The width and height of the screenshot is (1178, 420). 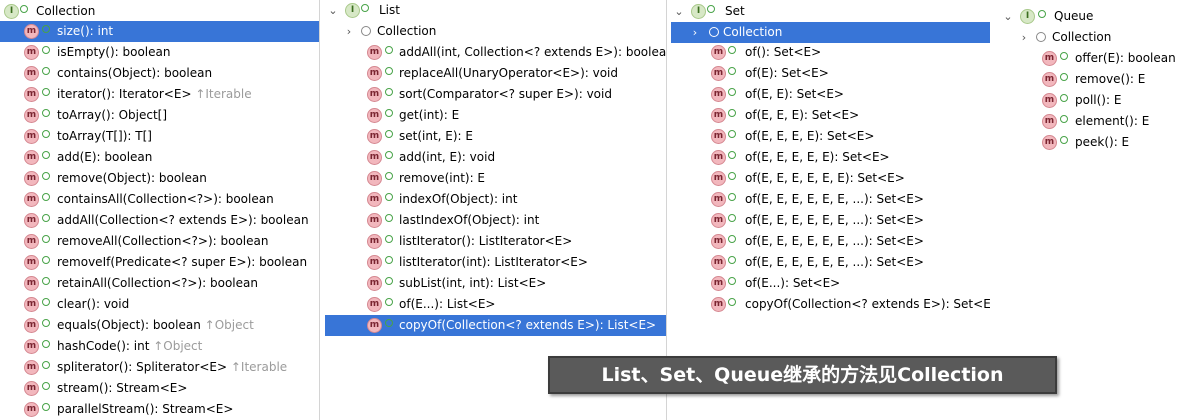 I want to click on method-row: m toArray(): Object[], so click(x=159, y=115).